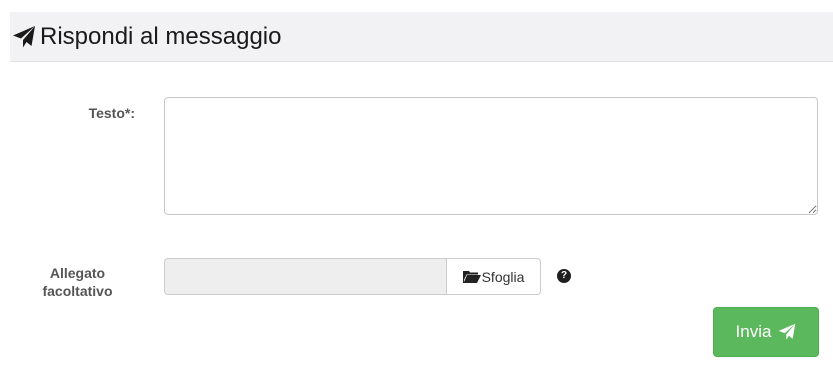 This screenshot has height=372, width=833. I want to click on attachment-label: Allegato facoltativo, so click(77, 282).